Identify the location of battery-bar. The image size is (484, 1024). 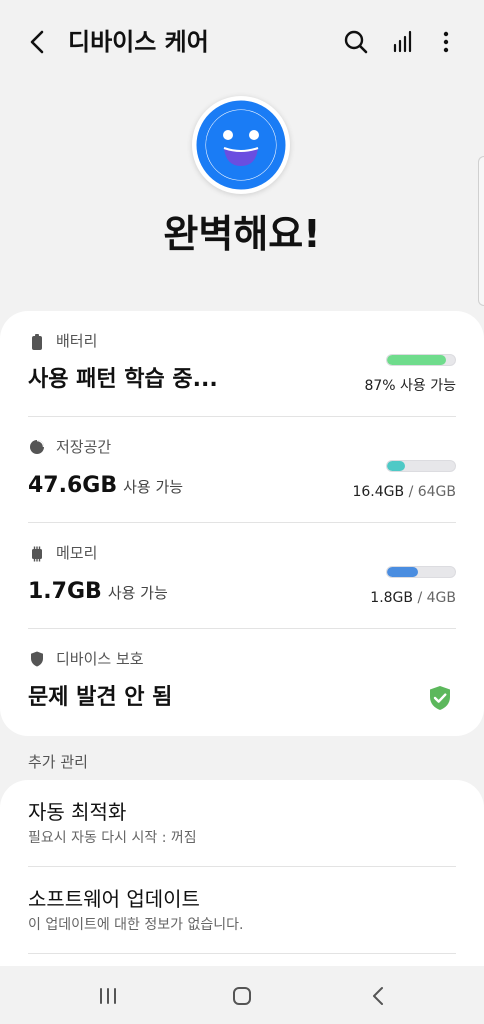
(421, 360).